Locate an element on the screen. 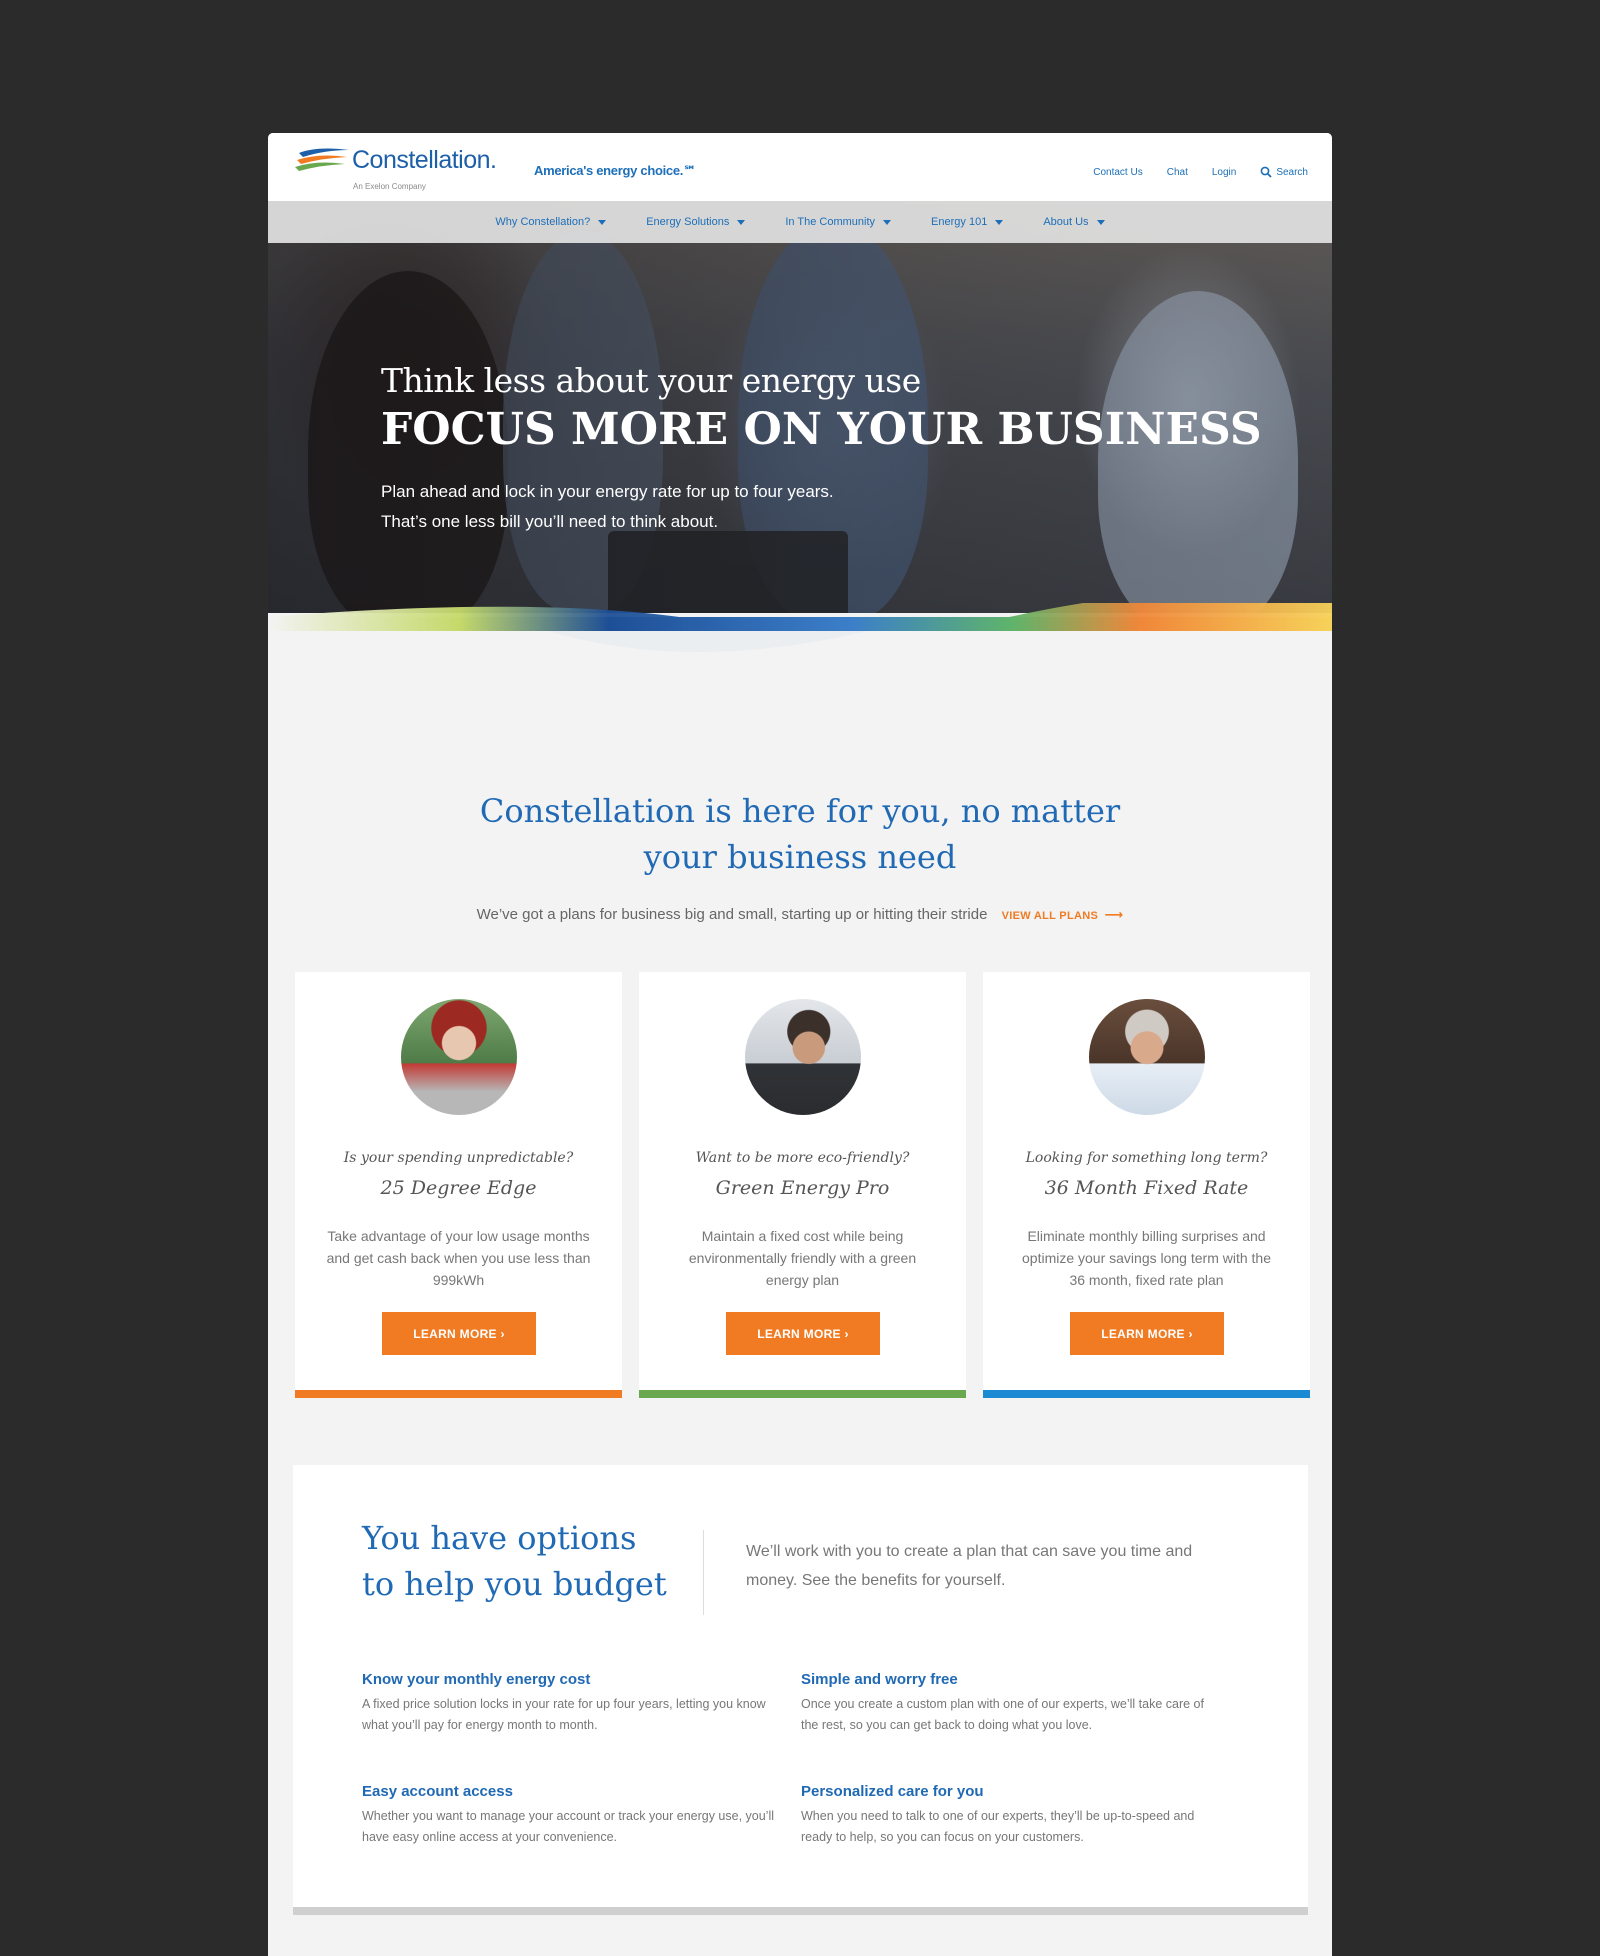  nav-why-constellation: Why Constellation? is located at coordinates (551, 222).